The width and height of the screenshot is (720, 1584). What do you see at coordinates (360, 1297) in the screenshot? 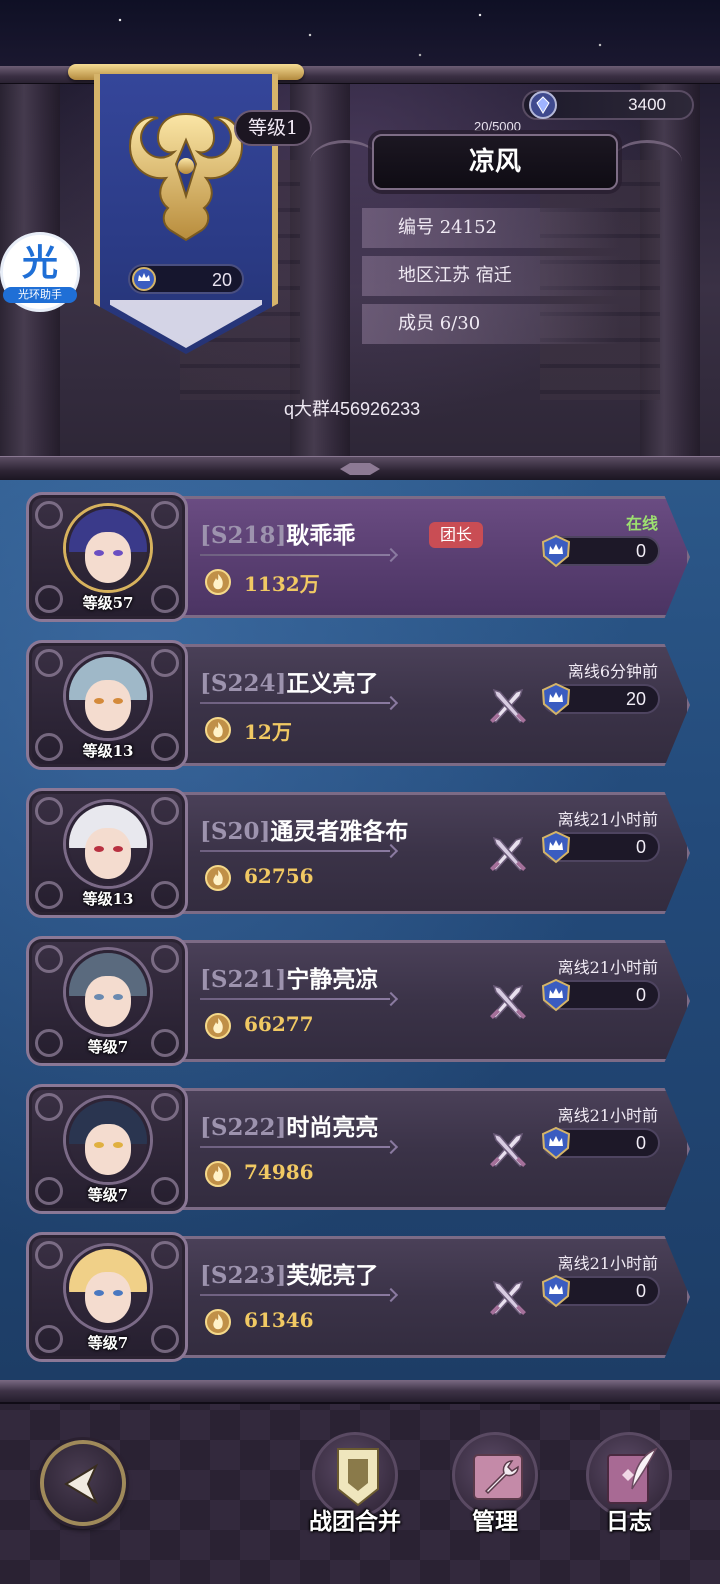
I see `member-card: 等级7 [S223]芙妮亮了 61346 离线21小时前 0` at bounding box center [360, 1297].